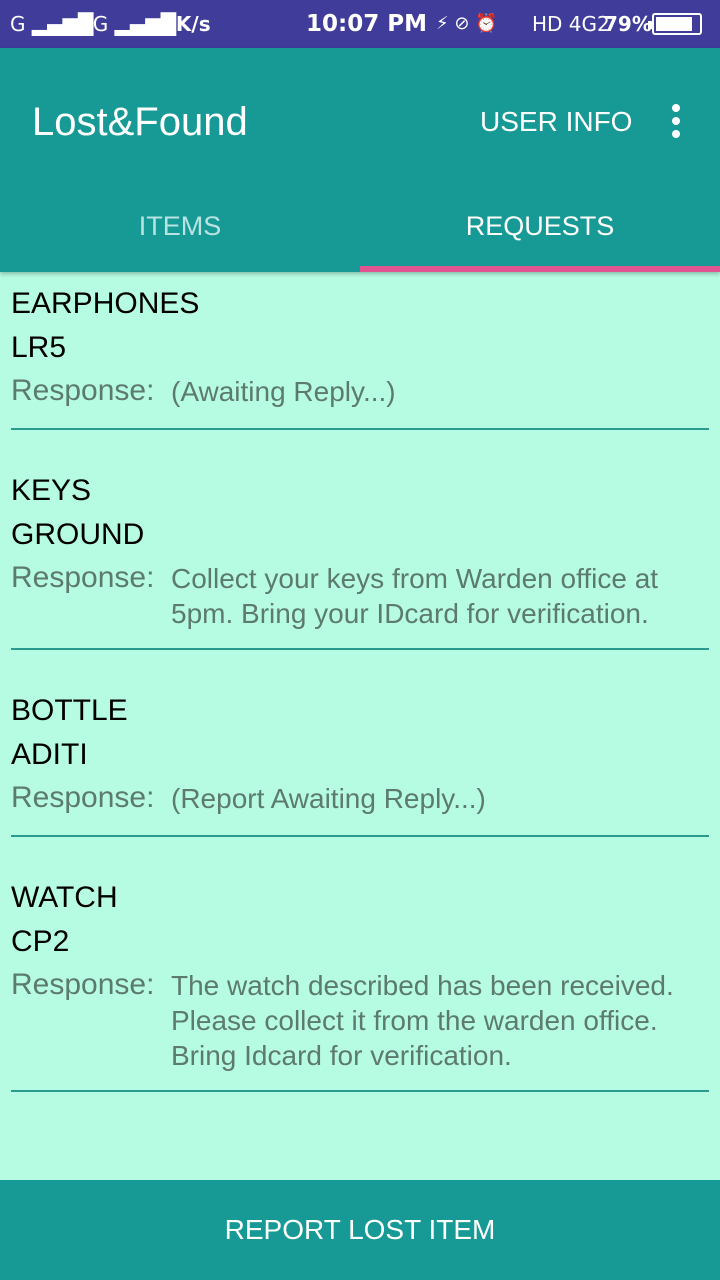 This screenshot has width=720, height=1280. What do you see at coordinates (78, 534) in the screenshot?
I see `item-location: GROUND` at bounding box center [78, 534].